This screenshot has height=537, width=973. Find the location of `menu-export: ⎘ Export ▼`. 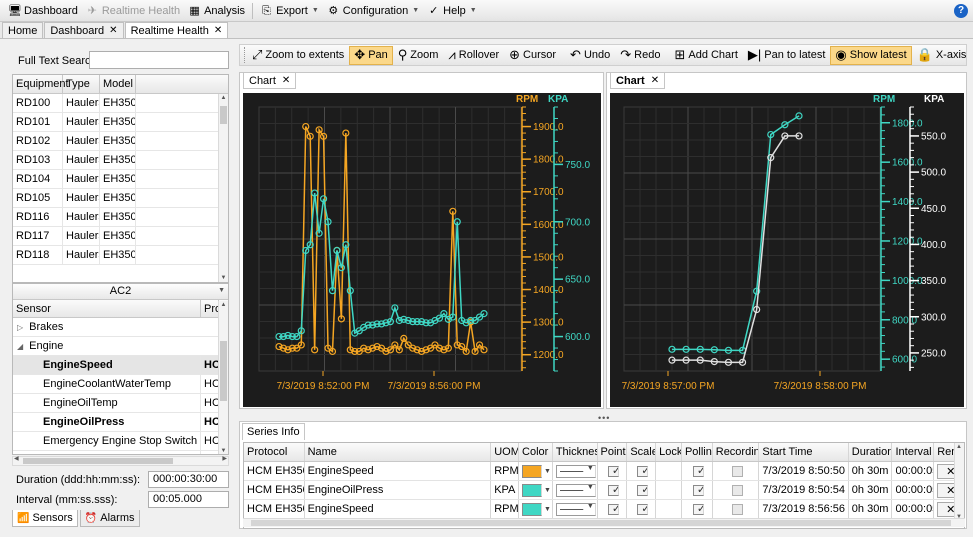

menu-export: ⎘ Export ▼ is located at coordinates (289, 11).